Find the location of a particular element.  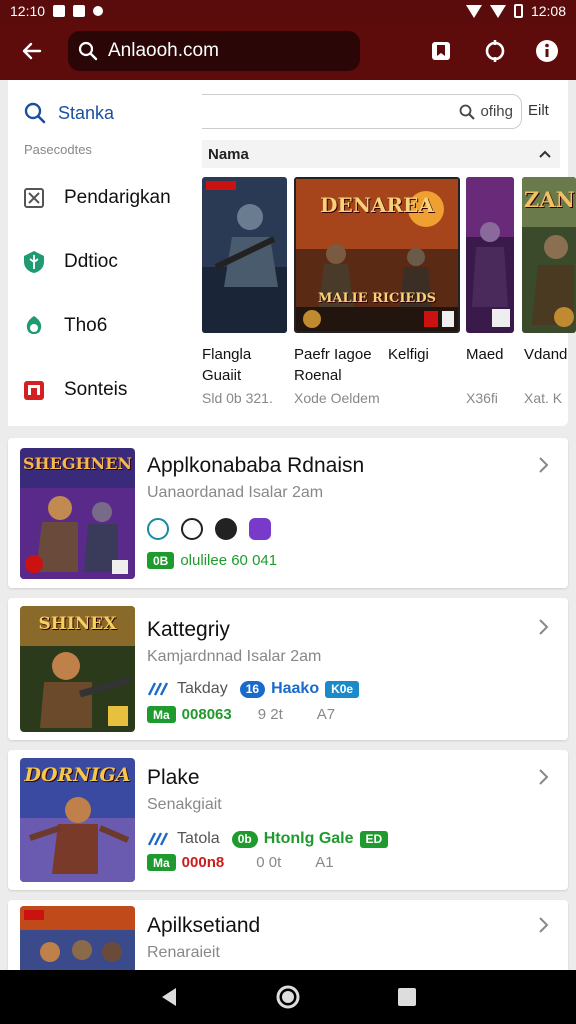

triangle-back-icon is located at coordinates (169, 997).